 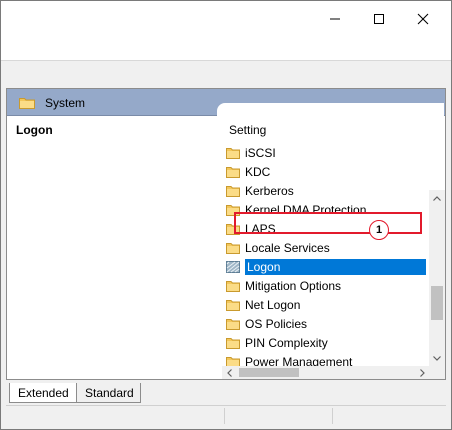 I want to click on minimize-button, so click(x=335, y=19).